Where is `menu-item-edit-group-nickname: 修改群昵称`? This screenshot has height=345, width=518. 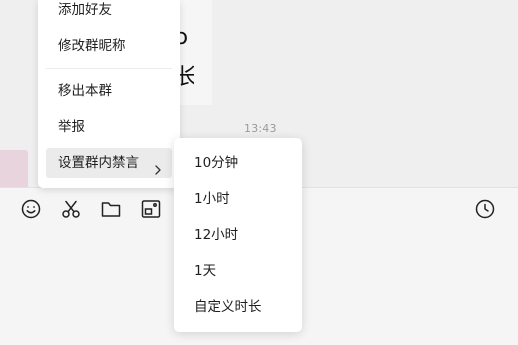 menu-item-edit-group-nickname: 修改群昵称 is located at coordinates (109, 46).